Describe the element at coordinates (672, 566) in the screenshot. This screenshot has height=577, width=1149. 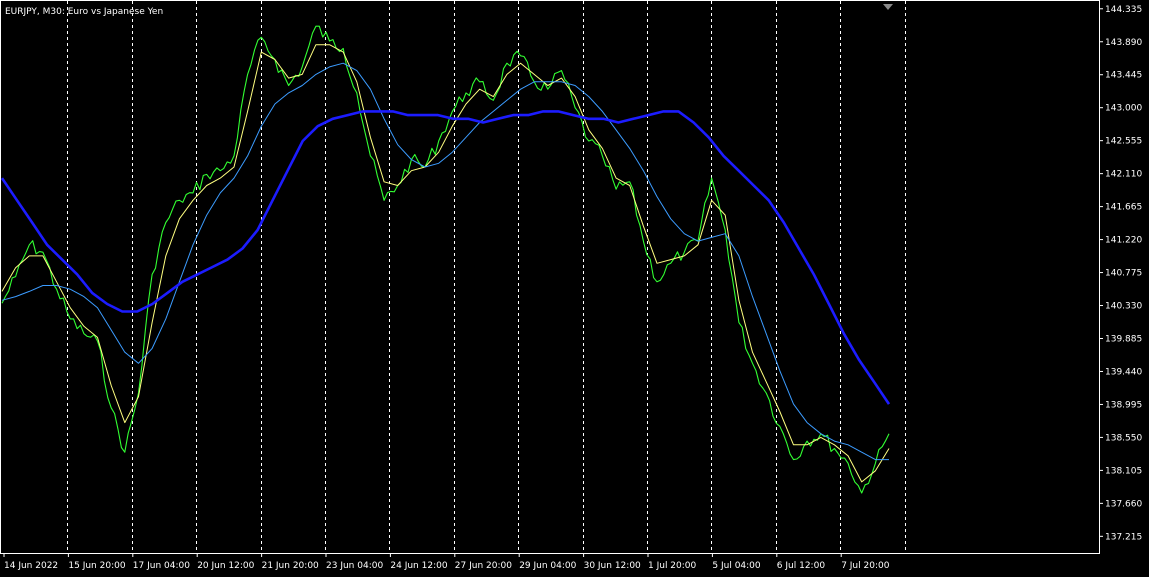
I see `time-tick-label: 1 Jul 20:00` at that location.